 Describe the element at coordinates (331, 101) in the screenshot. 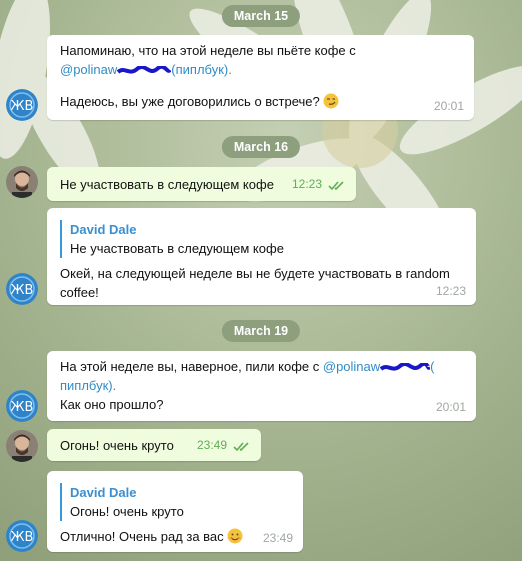

I see `smirk-emoji-icon` at that location.